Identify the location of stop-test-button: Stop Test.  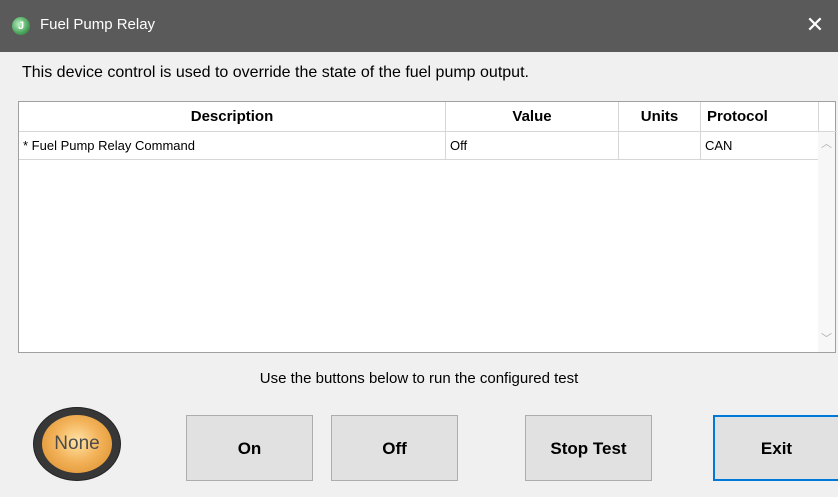
(588, 448).